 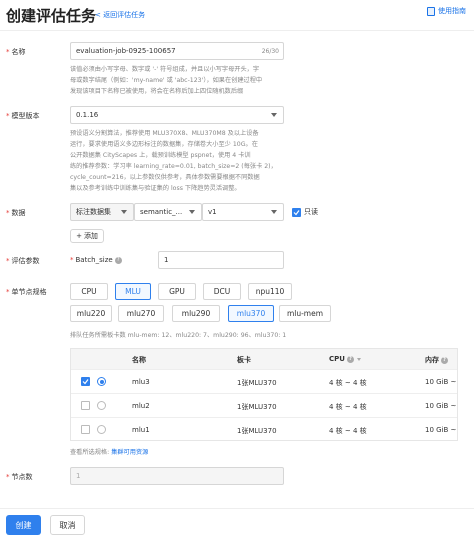 What do you see at coordinates (221, 260) in the screenshot?
I see `batch-size-input: 1` at bounding box center [221, 260].